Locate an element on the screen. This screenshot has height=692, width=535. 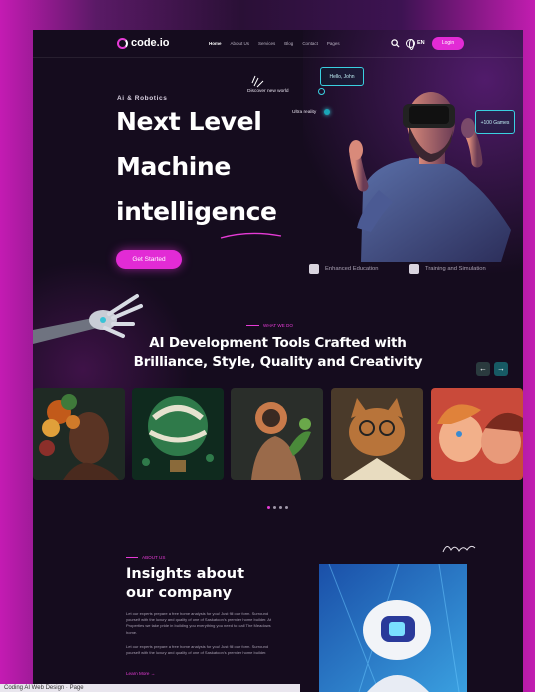
nav-link-pages: Pages is located at coordinates (333, 43).